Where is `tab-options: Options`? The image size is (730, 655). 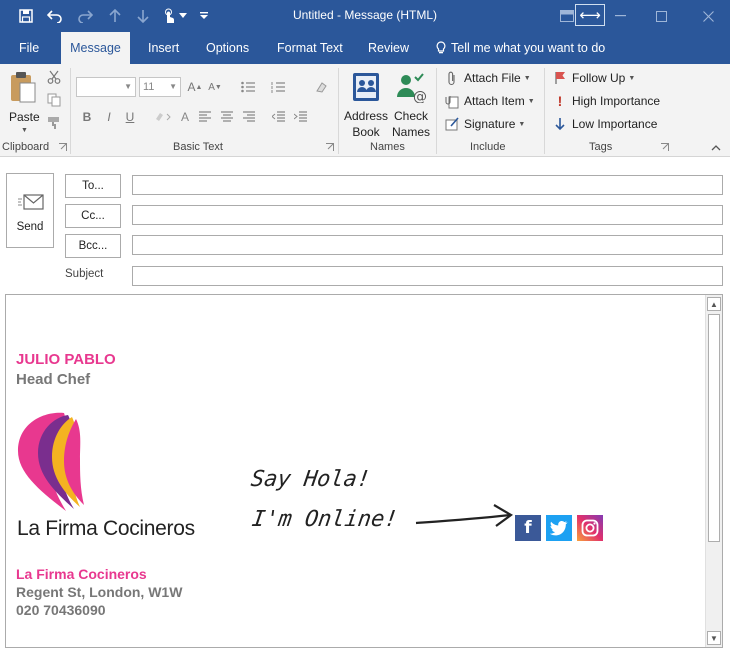
tab-options: Options is located at coordinates (227, 48).